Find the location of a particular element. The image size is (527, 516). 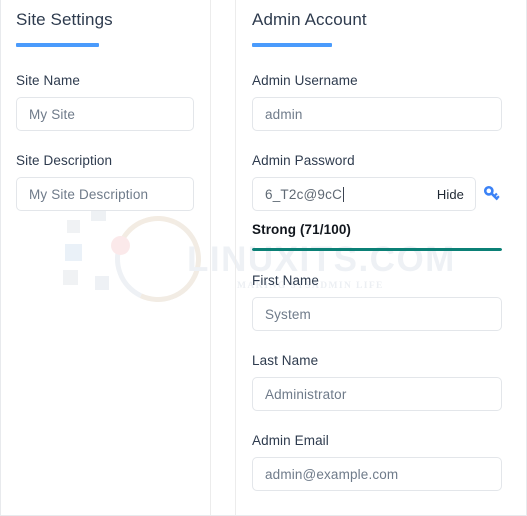

site-name-input: My Site is located at coordinates (105, 114).